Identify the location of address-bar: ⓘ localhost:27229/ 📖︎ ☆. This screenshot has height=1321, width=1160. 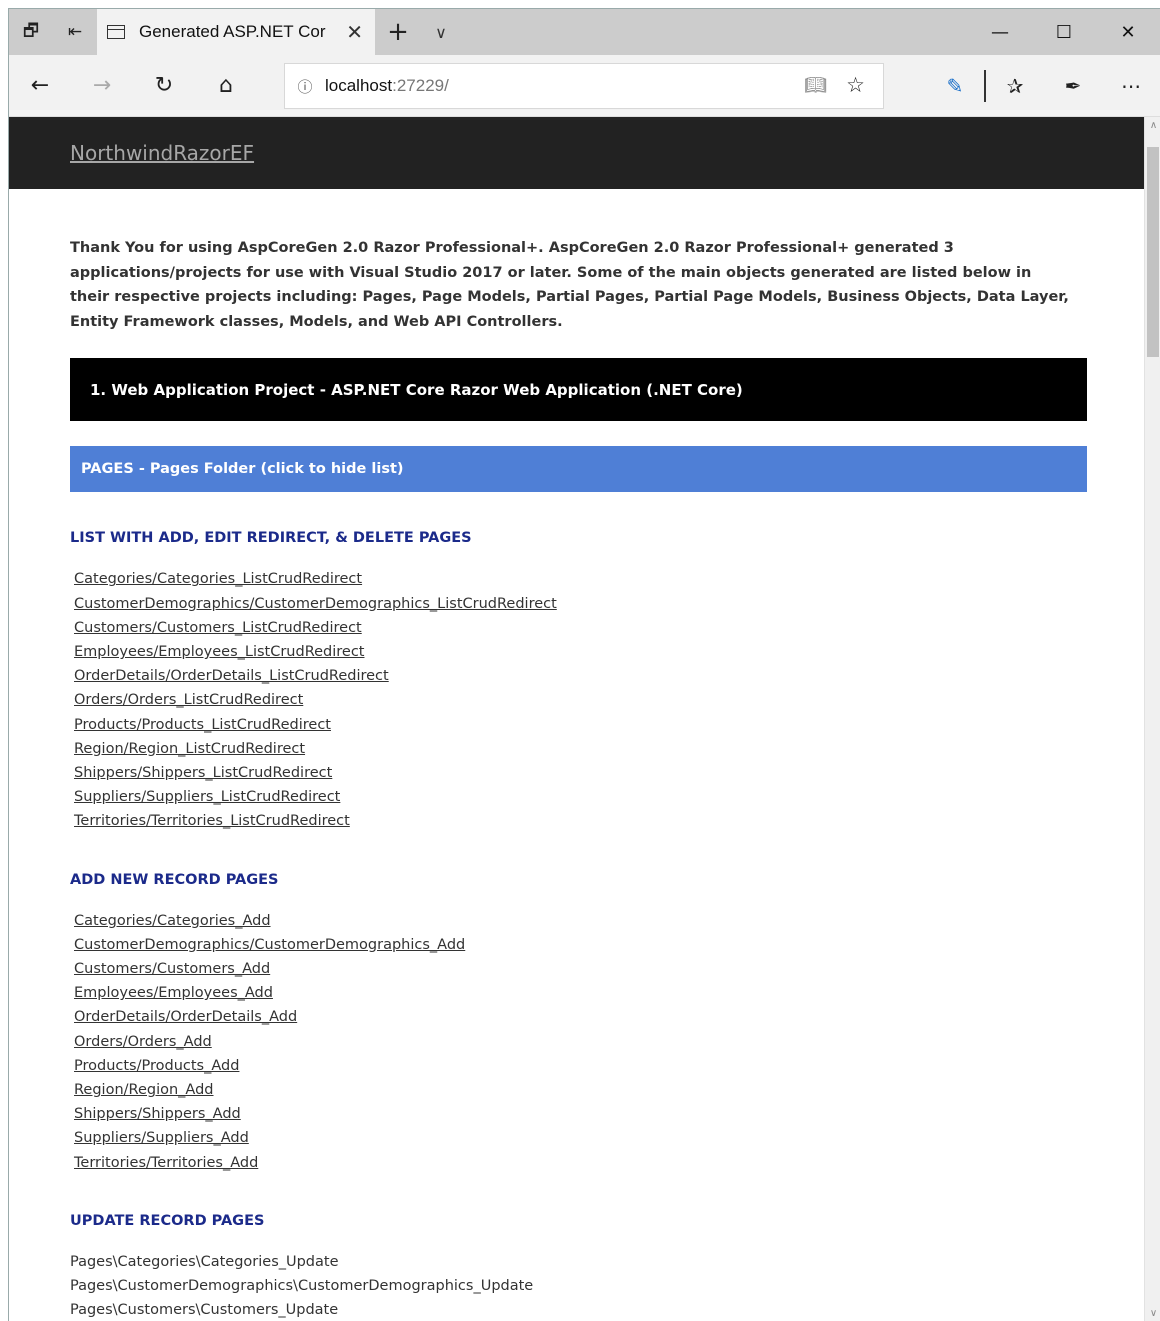
(584, 86).